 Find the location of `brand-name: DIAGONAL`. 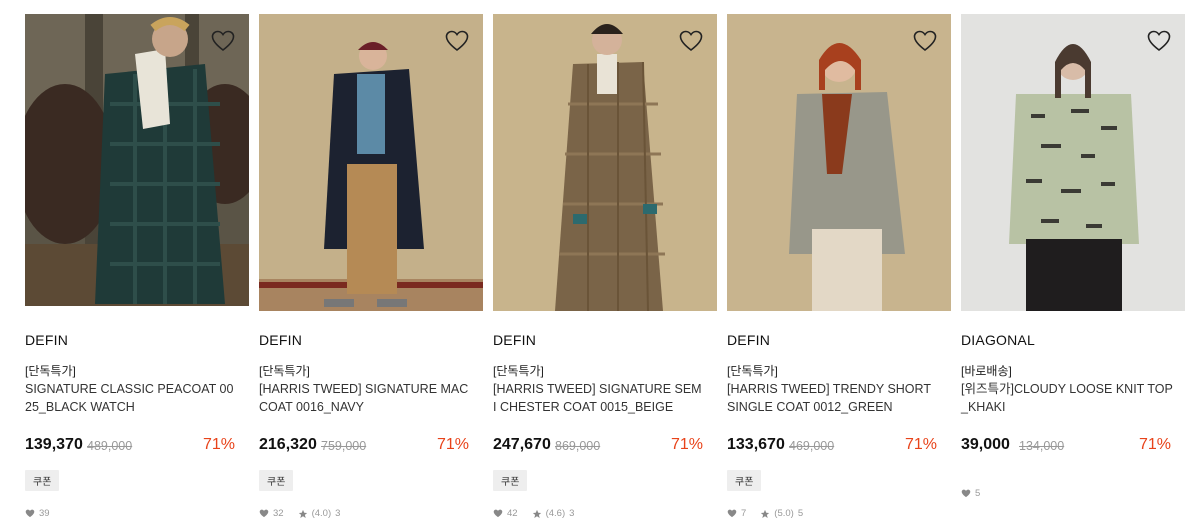

brand-name: DIAGONAL is located at coordinates (998, 340).